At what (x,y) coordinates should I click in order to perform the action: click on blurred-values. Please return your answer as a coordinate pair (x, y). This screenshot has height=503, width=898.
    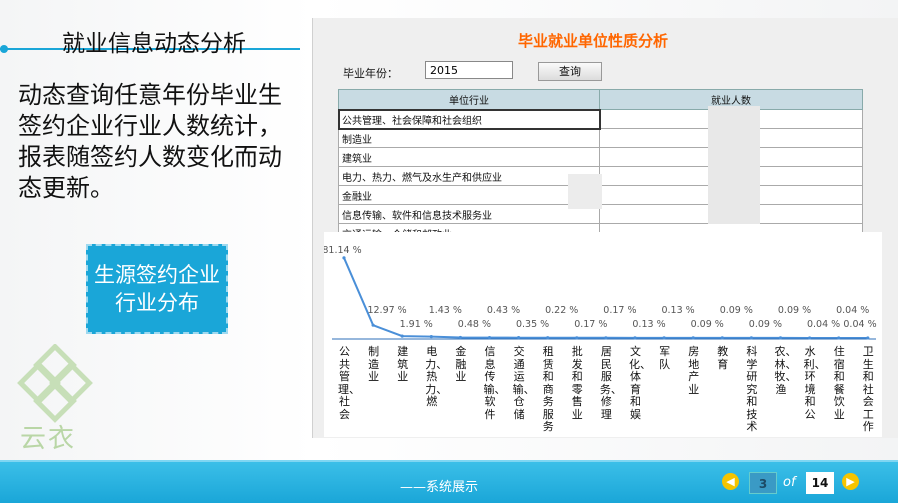
    Looking at the image, I should click on (734, 165).